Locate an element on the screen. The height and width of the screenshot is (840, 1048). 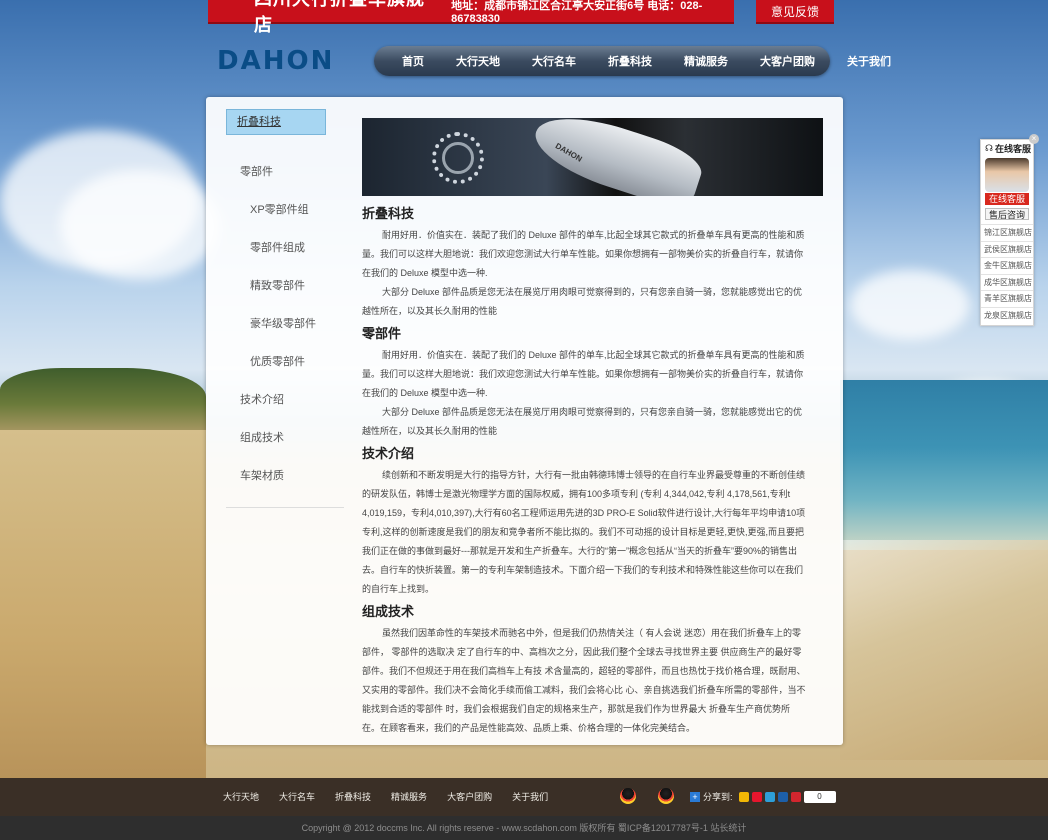
feedback-button: 意见反馈 is located at coordinates (795, 12).